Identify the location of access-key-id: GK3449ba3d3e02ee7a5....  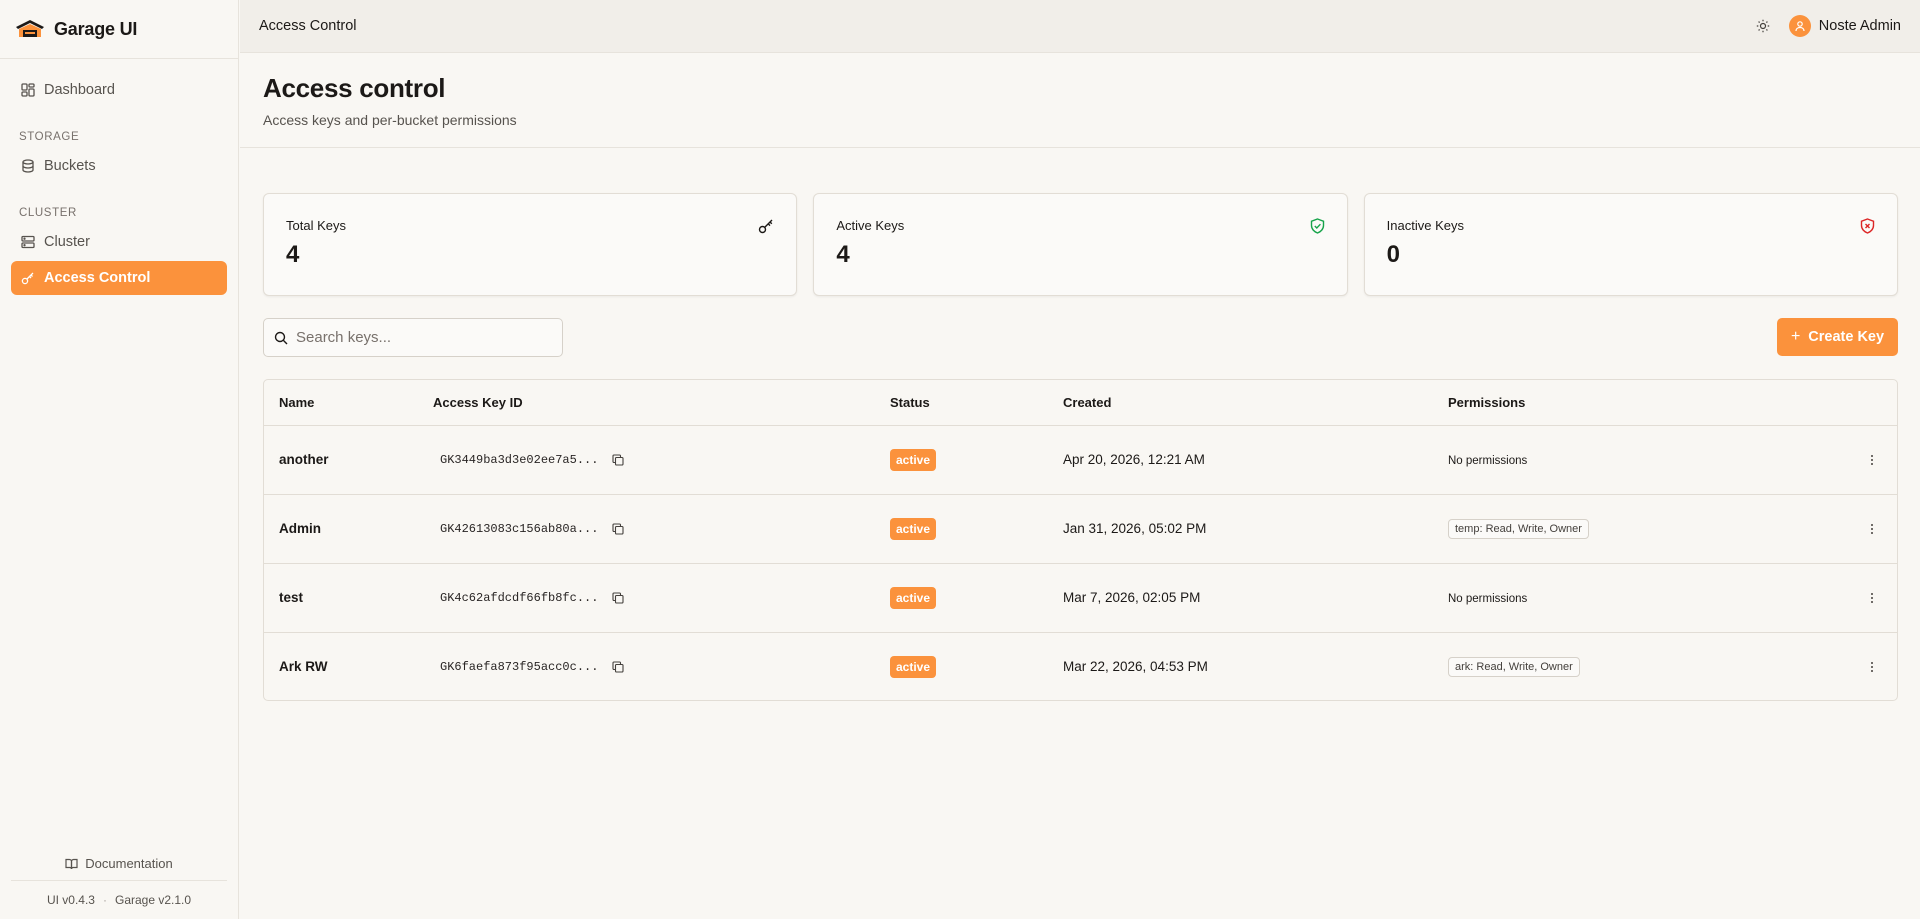
(519, 459).